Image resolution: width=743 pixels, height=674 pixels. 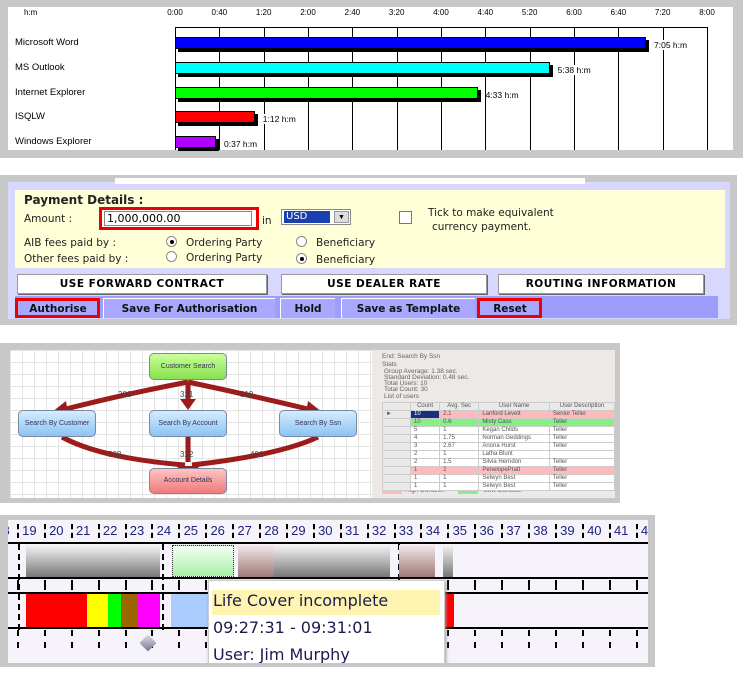 What do you see at coordinates (29, 530) in the screenshot?
I see `timeline-number: 19` at bounding box center [29, 530].